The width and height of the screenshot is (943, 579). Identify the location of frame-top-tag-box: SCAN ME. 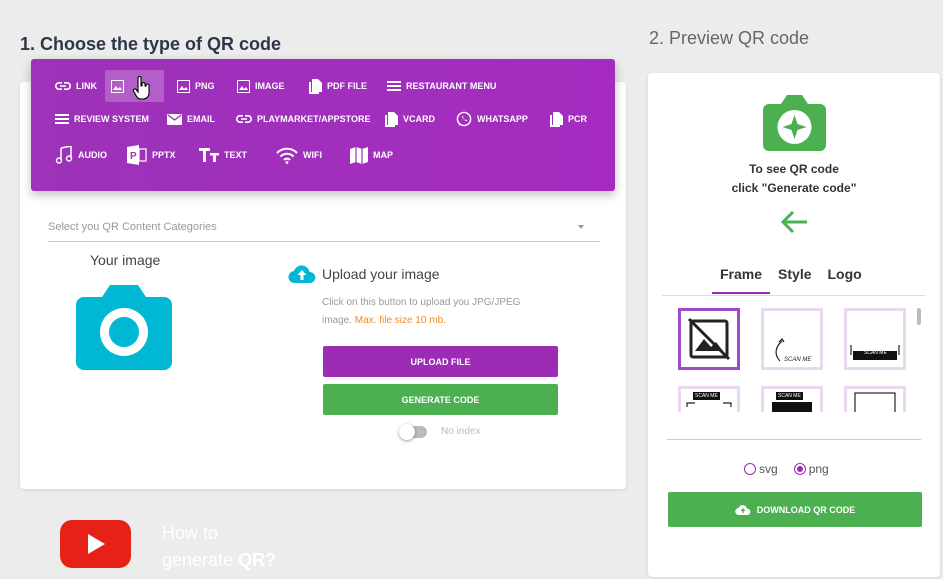
(792, 399).